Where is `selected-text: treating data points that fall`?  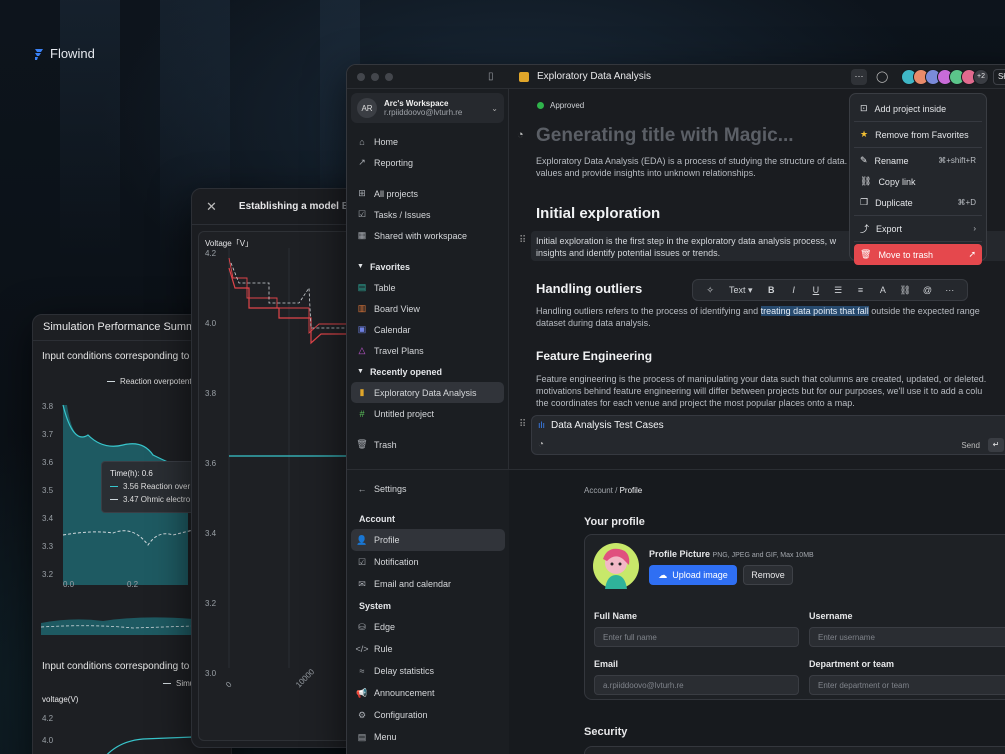
selected-text: treating data points that fall is located at coordinates (814, 311).